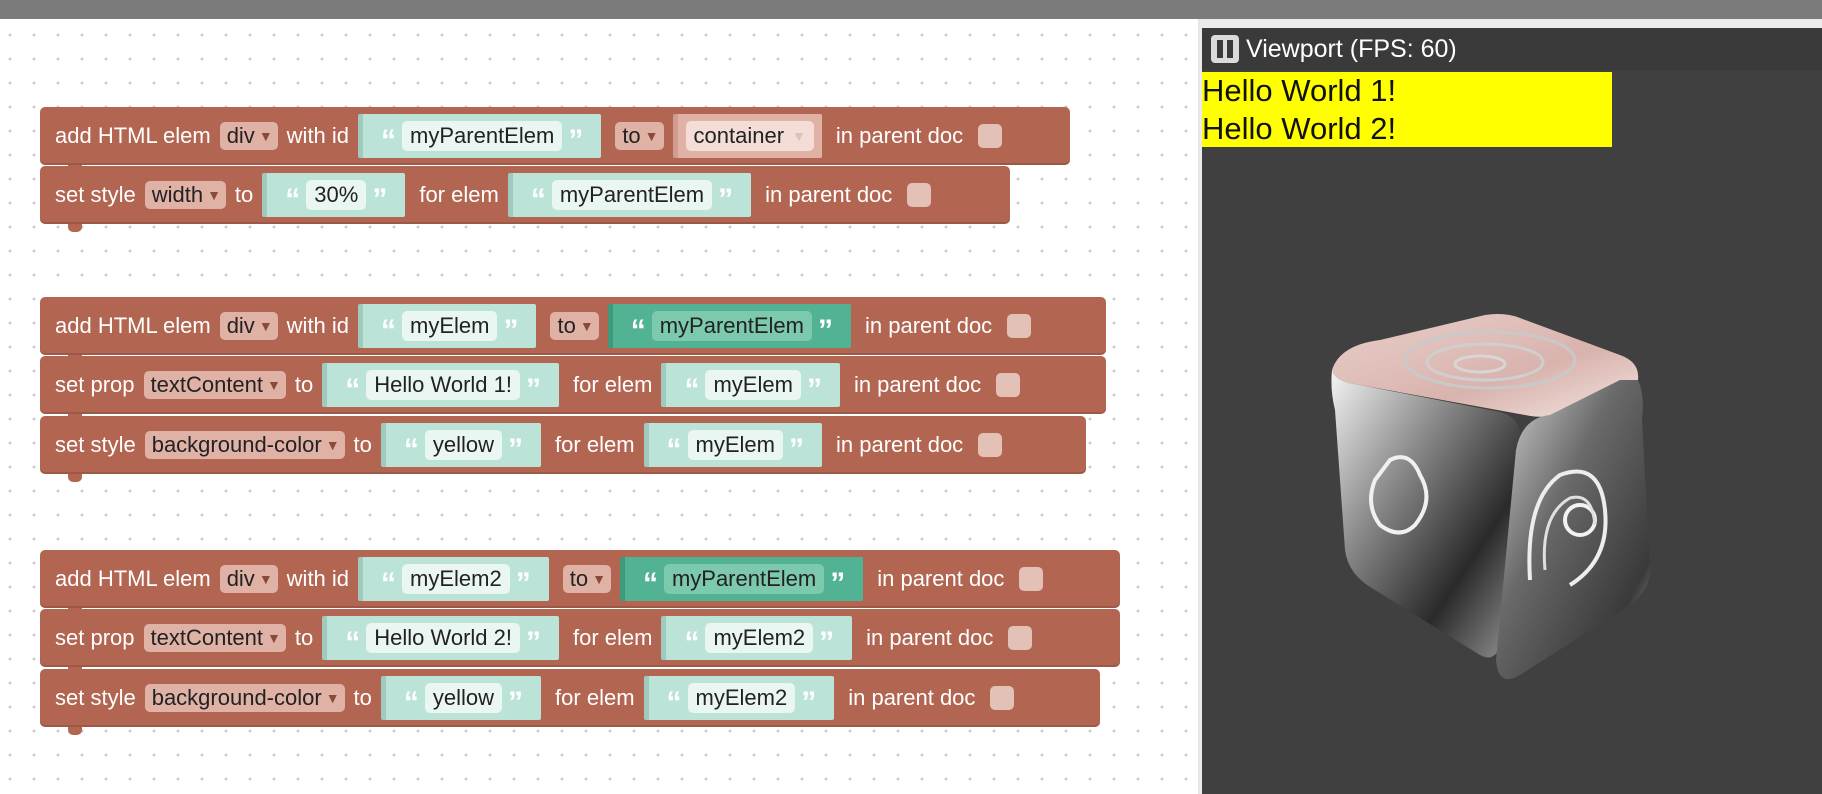  Describe the element at coordinates (1299, 128) in the screenshot. I see `hello-world-2-text: Hello World 2!` at that location.